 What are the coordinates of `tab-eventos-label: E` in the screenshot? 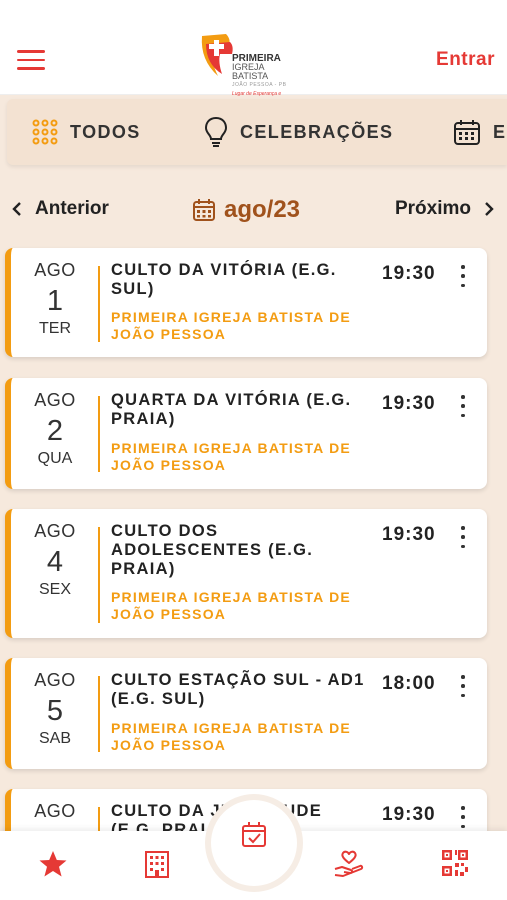 It's located at (500, 131).